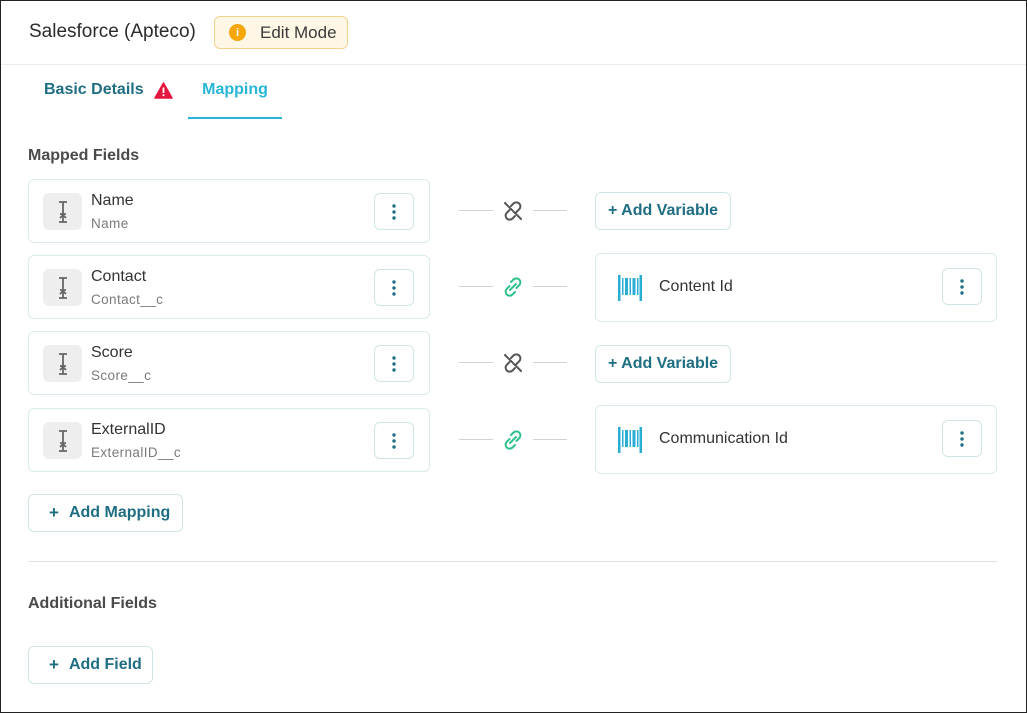  What do you see at coordinates (119, 276) in the screenshot?
I see `field-name: Contact` at bounding box center [119, 276].